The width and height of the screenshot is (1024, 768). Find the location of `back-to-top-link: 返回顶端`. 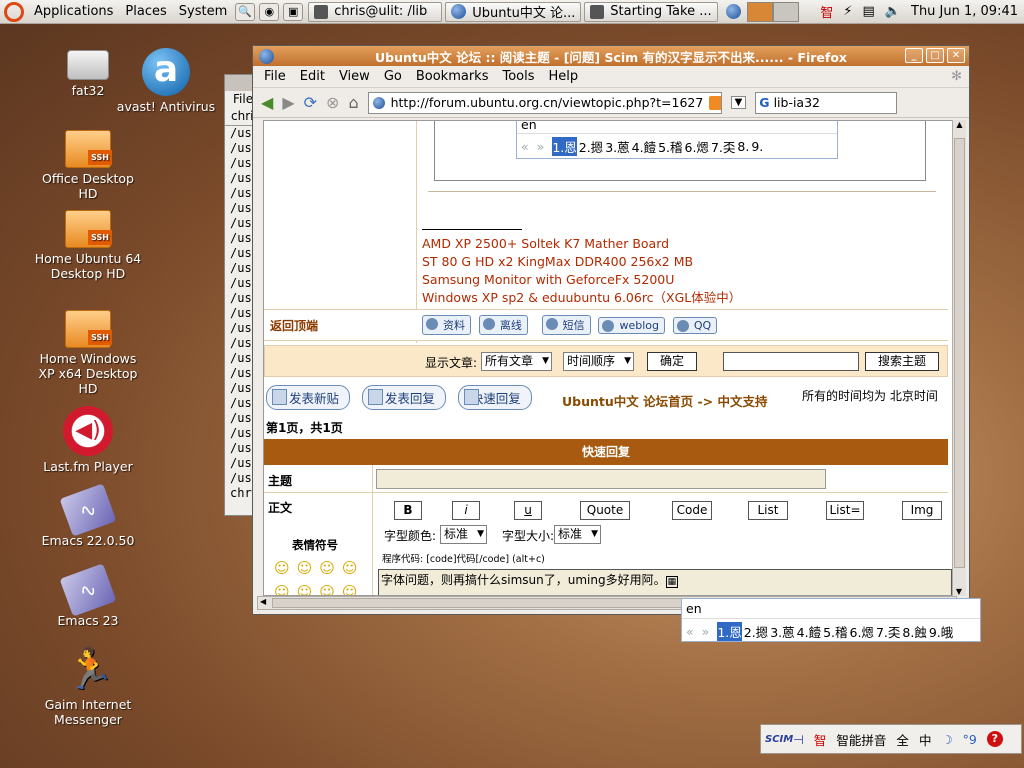

back-to-top-link: 返回顶端 is located at coordinates (294, 325).